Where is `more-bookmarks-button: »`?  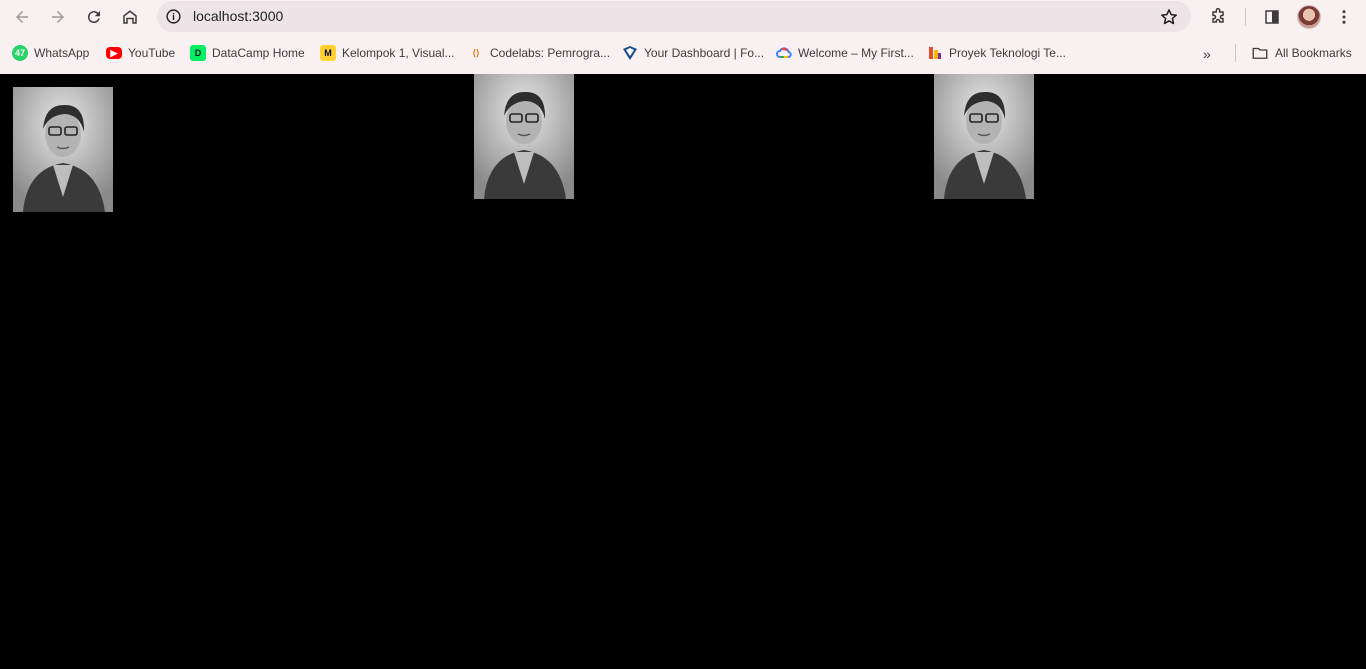
more-bookmarks-button: » is located at coordinates (1207, 54).